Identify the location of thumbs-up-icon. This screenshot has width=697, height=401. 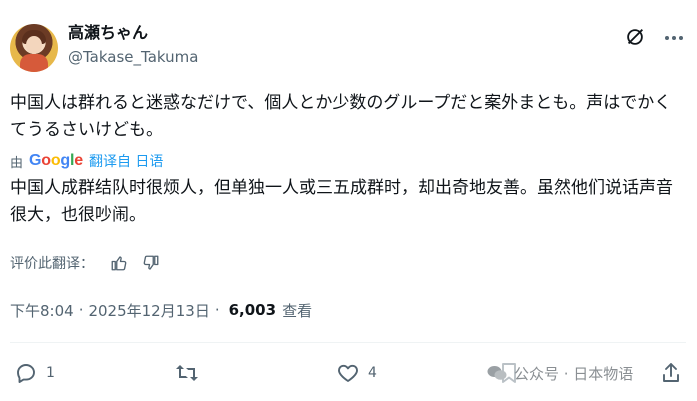
(119, 263).